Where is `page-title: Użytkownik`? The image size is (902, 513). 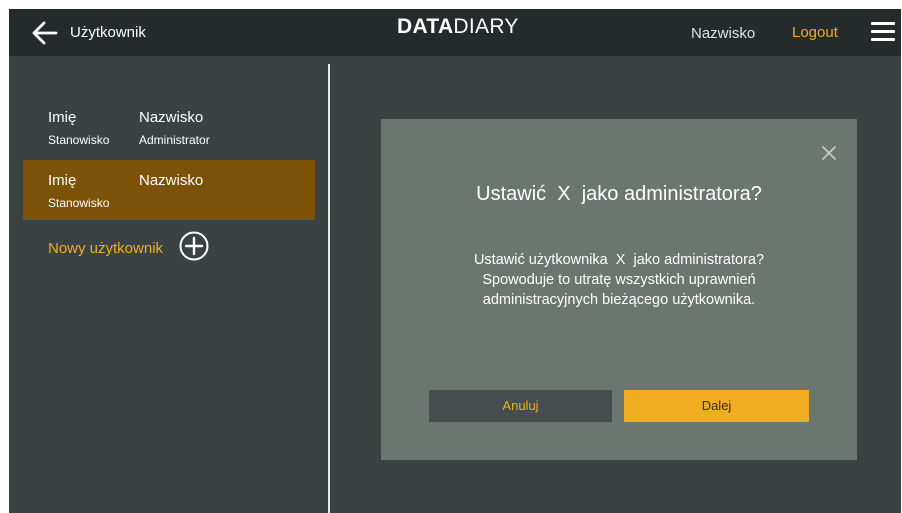
page-title: Użytkownik is located at coordinates (108, 32).